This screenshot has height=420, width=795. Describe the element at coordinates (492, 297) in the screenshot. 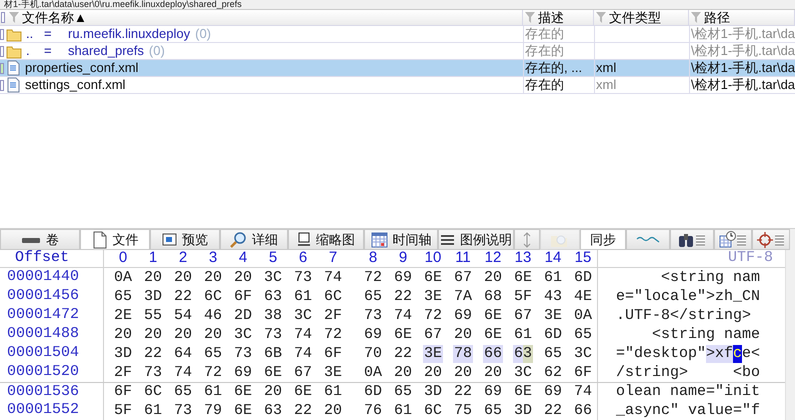

I see `hex-byte: 68` at that location.